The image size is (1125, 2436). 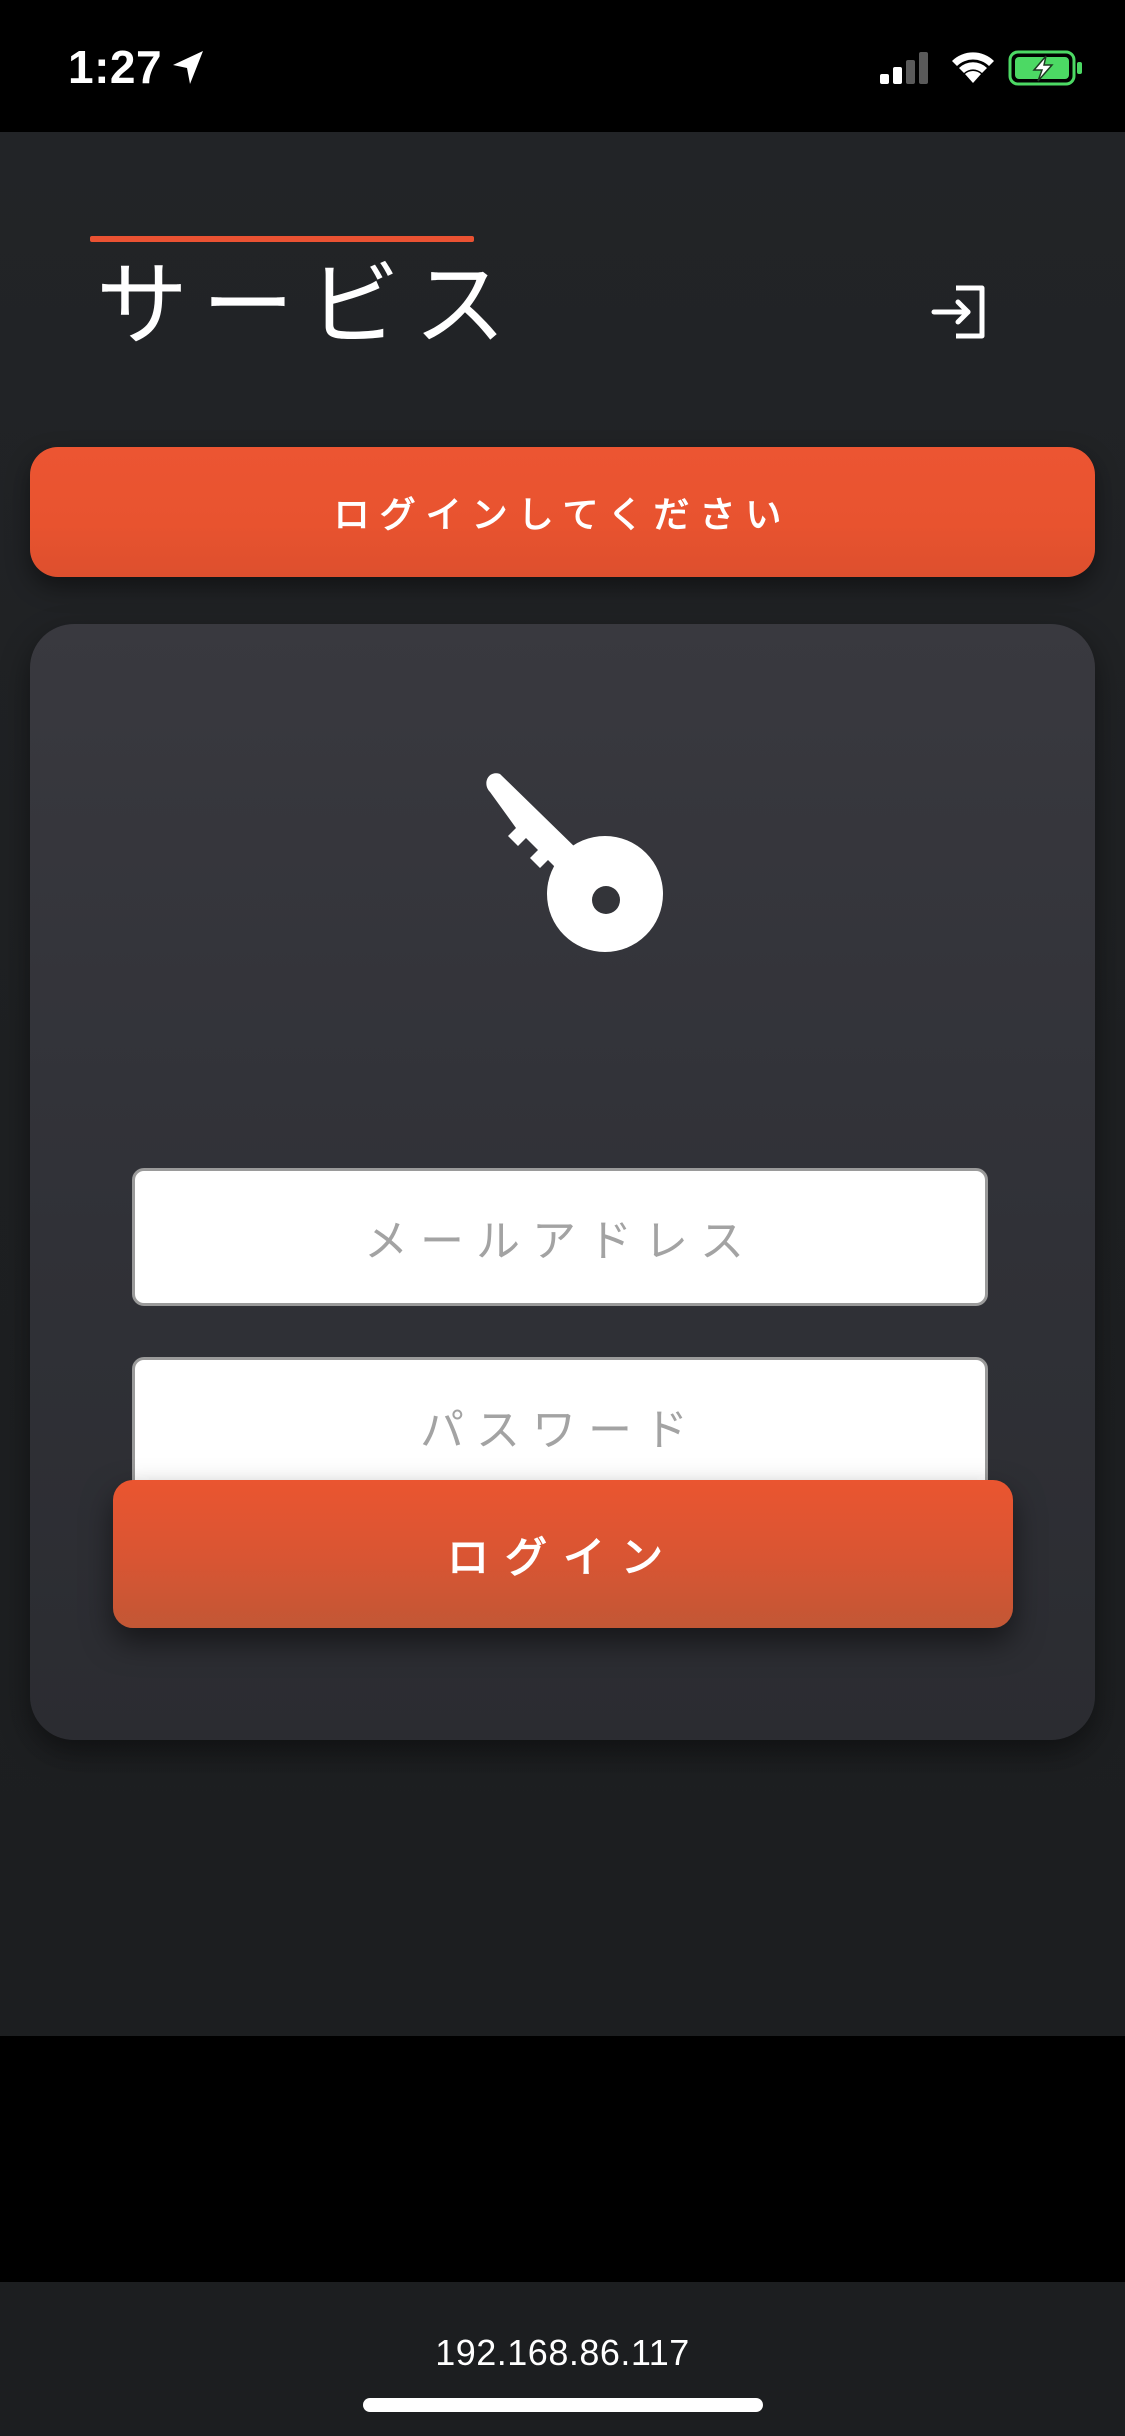 I want to click on login-prompt-banner: ログインしてください, so click(x=562, y=512).